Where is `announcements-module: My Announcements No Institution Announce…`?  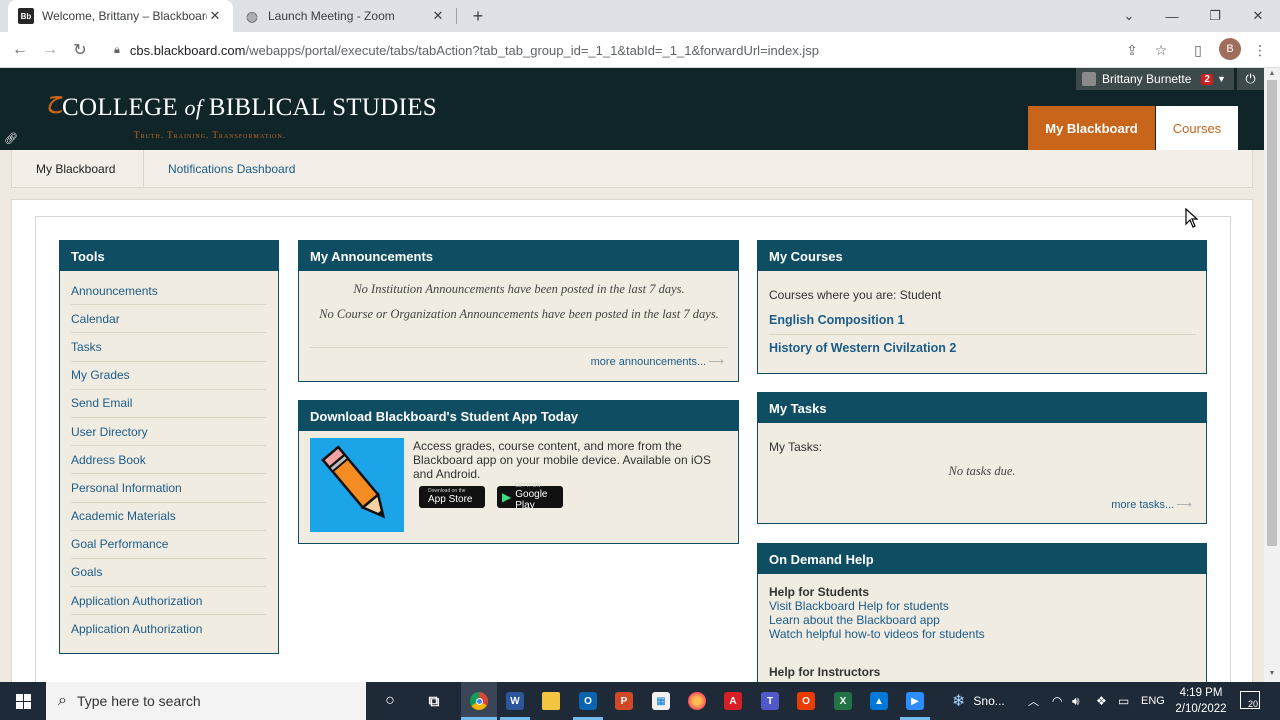
announcements-module: My Announcements No Institution Announce… is located at coordinates (518, 311).